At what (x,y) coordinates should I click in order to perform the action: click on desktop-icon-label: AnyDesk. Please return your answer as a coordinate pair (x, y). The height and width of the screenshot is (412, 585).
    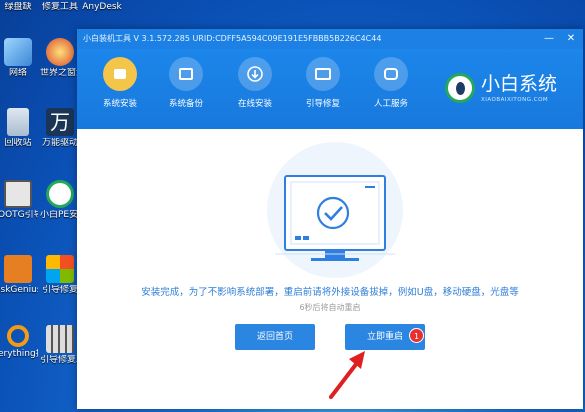
    Looking at the image, I should click on (102, 7).